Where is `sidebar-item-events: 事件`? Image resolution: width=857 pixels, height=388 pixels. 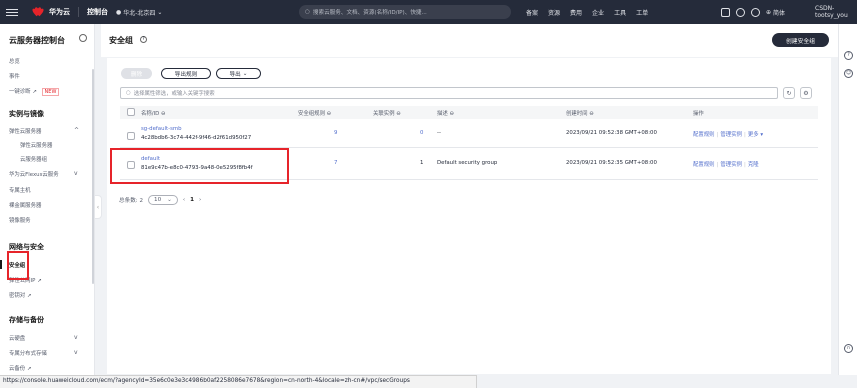
sidebar-item-events: 事件 is located at coordinates (14, 76).